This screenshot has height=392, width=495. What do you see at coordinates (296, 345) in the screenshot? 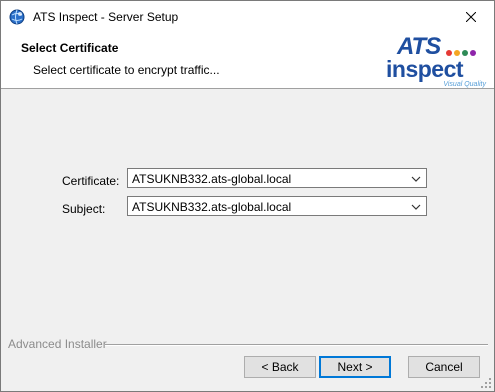
I see `footer-divider` at bounding box center [296, 345].